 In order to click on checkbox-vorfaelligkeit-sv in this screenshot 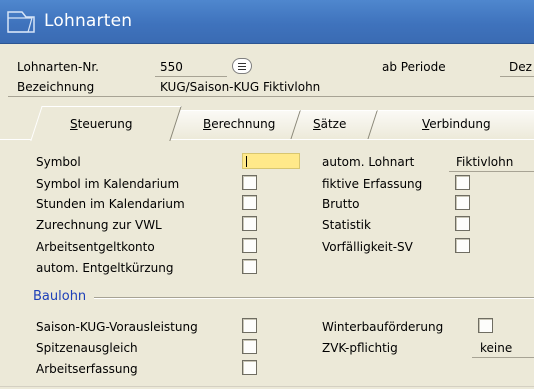, I will do `click(462, 245)`.